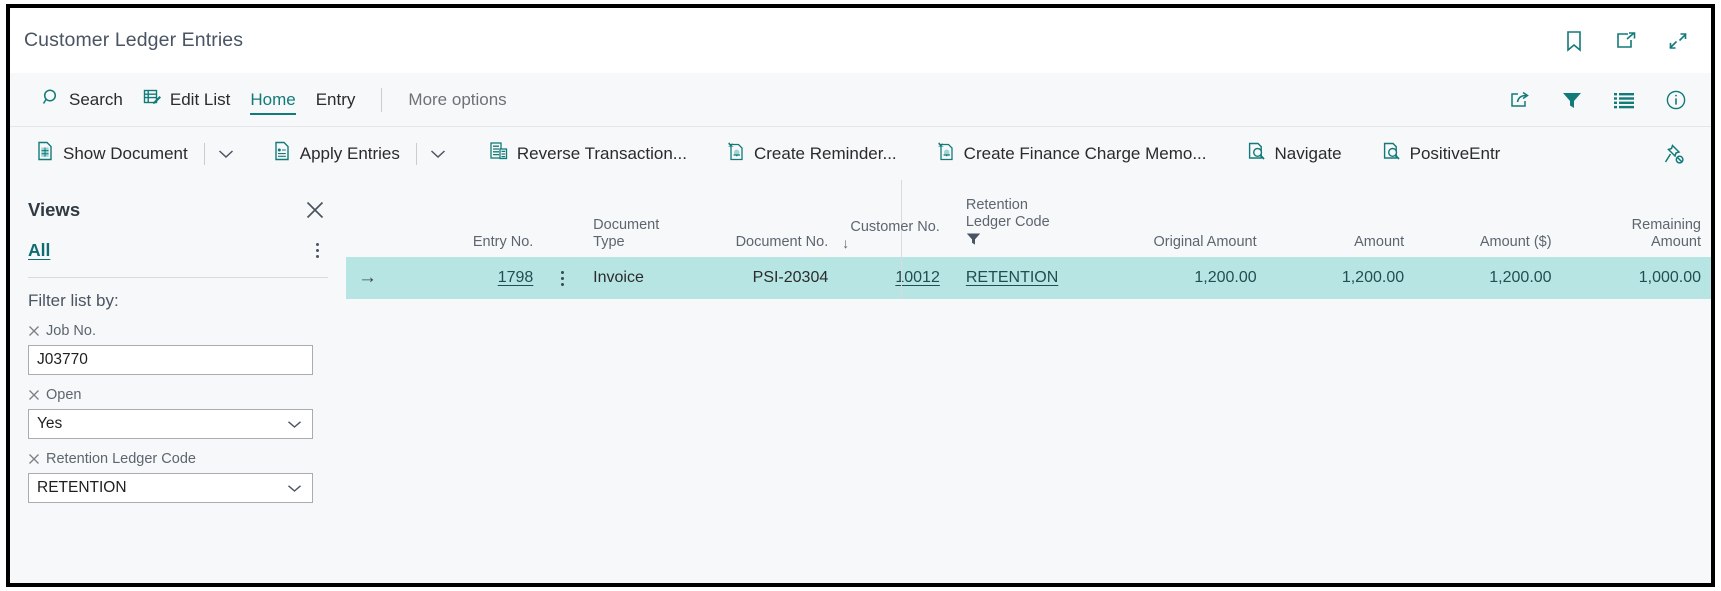  What do you see at coordinates (367, 277) in the screenshot?
I see `arrow-right-icon: →` at bounding box center [367, 277].